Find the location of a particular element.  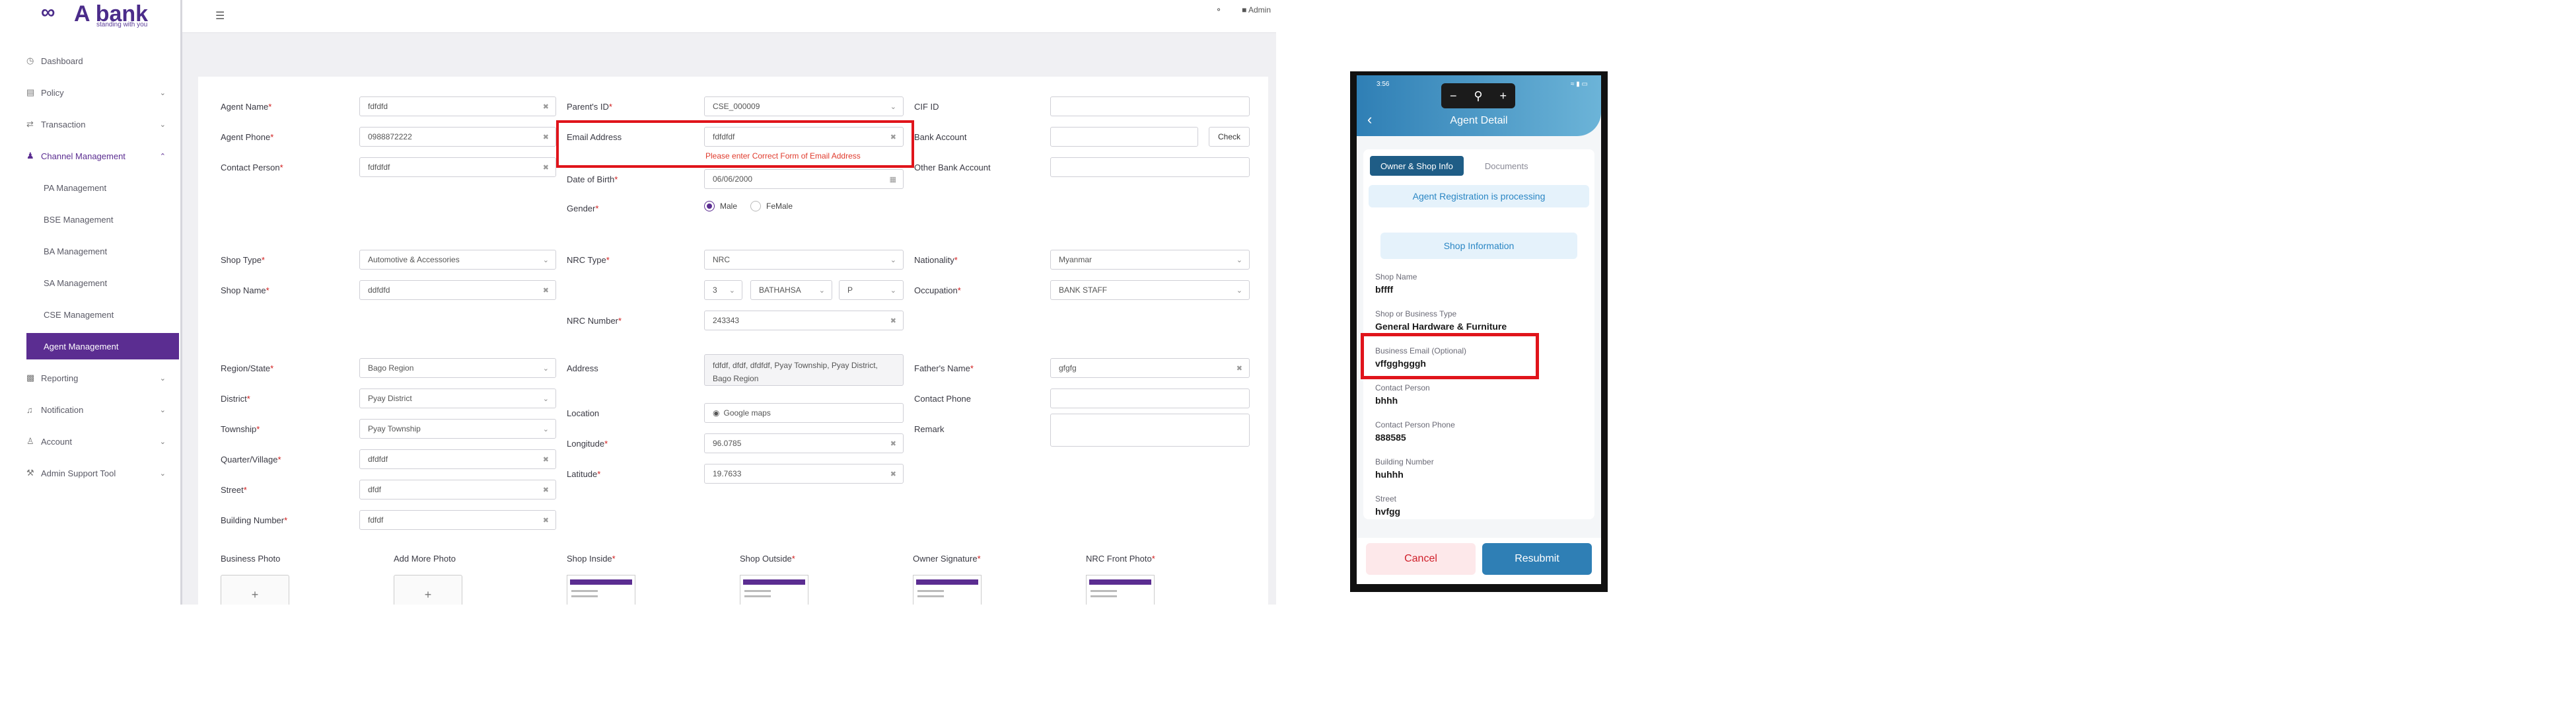

latitude-input: 19.7633 ✖ is located at coordinates (804, 474).